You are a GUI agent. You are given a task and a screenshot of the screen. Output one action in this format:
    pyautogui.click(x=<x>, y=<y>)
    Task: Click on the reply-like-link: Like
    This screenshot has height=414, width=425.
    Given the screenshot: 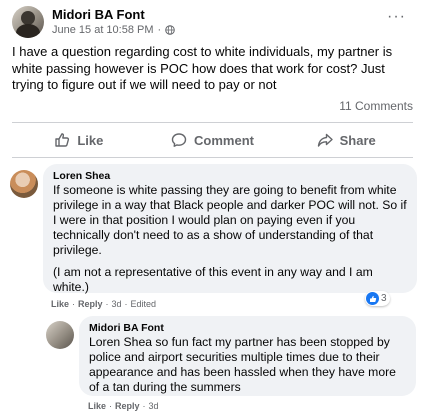 What is the action you would take?
    pyautogui.click(x=97, y=406)
    